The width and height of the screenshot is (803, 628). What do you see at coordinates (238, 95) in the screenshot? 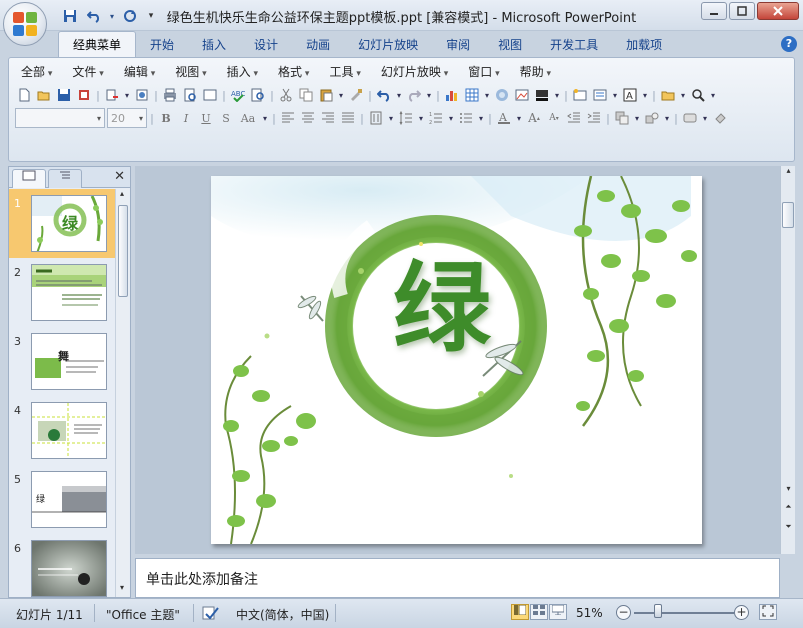
I see `spelling-icon: ABC` at bounding box center [238, 95].